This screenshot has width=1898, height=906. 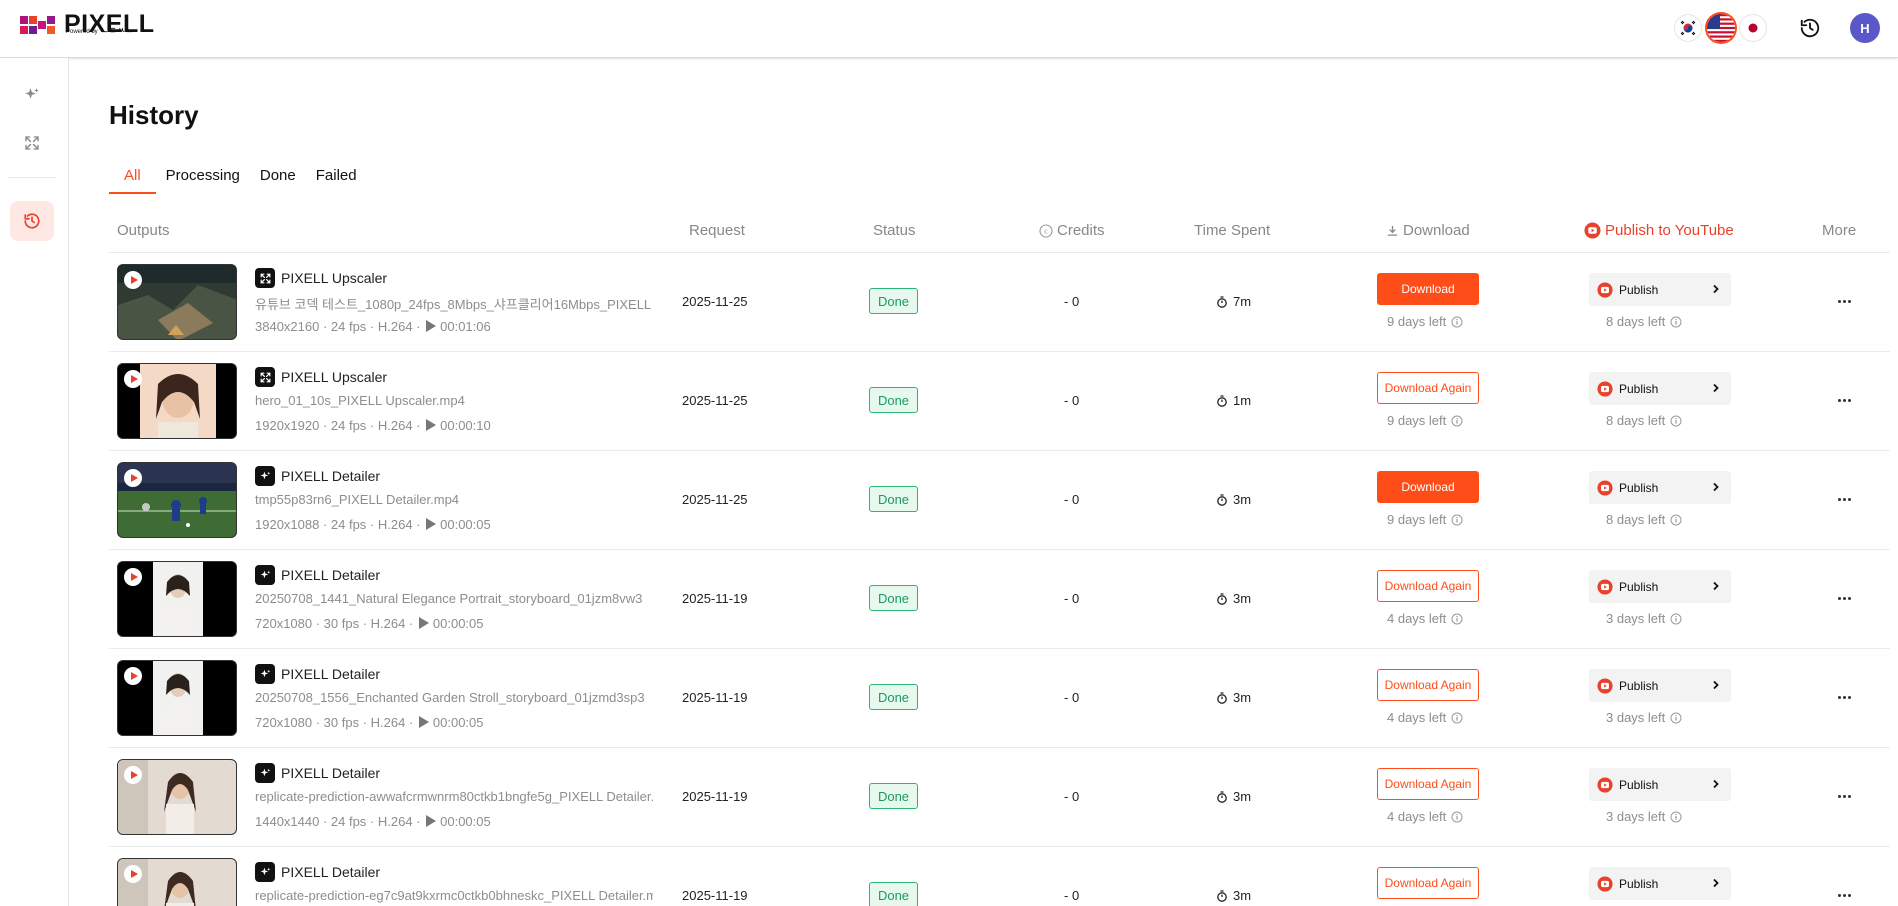 I want to click on credits-value: - 0, so click(x=1072, y=301).